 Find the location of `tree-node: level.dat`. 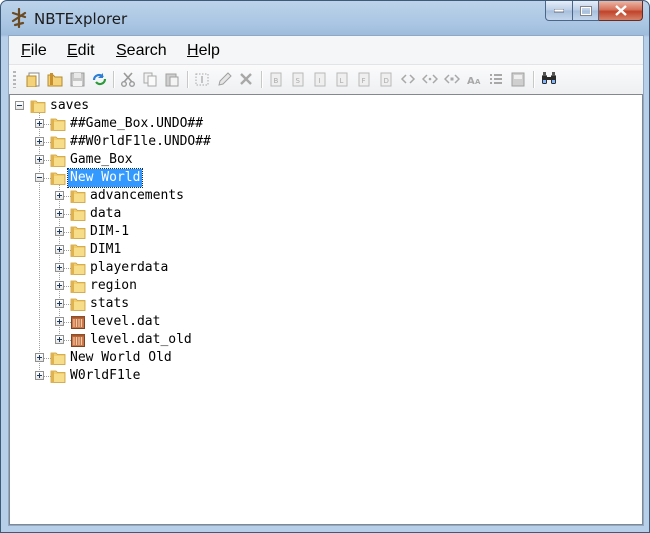

tree-node: level.dat is located at coordinates (320, 322).